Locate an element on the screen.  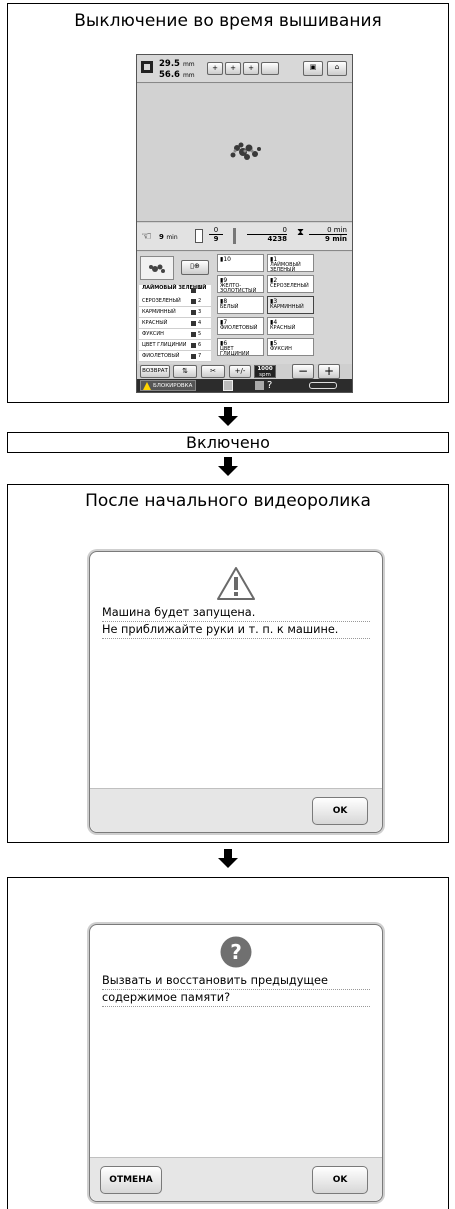
spool-box: ▮4 КРАСНЫЙ is located at coordinates (290, 326).